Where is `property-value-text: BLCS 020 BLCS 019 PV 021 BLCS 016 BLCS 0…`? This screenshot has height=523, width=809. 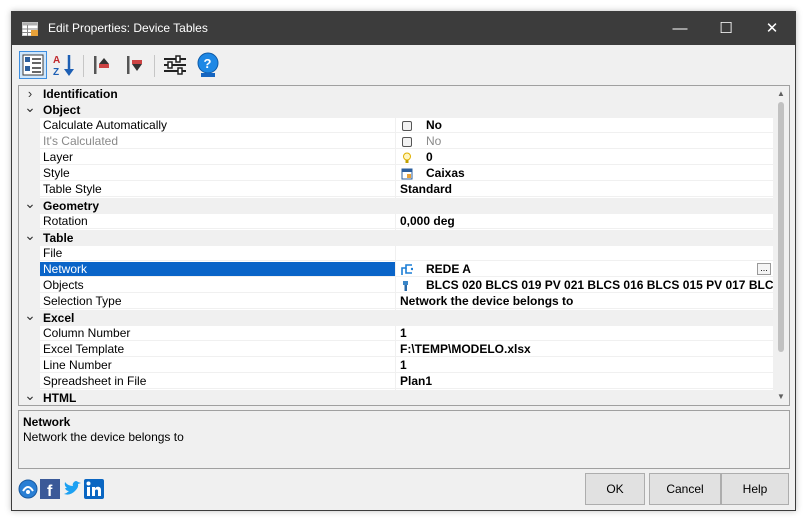
property-value-text: BLCS 020 BLCS 019 PV 021 BLCS 016 BLCS 0… is located at coordinates (599, 285).